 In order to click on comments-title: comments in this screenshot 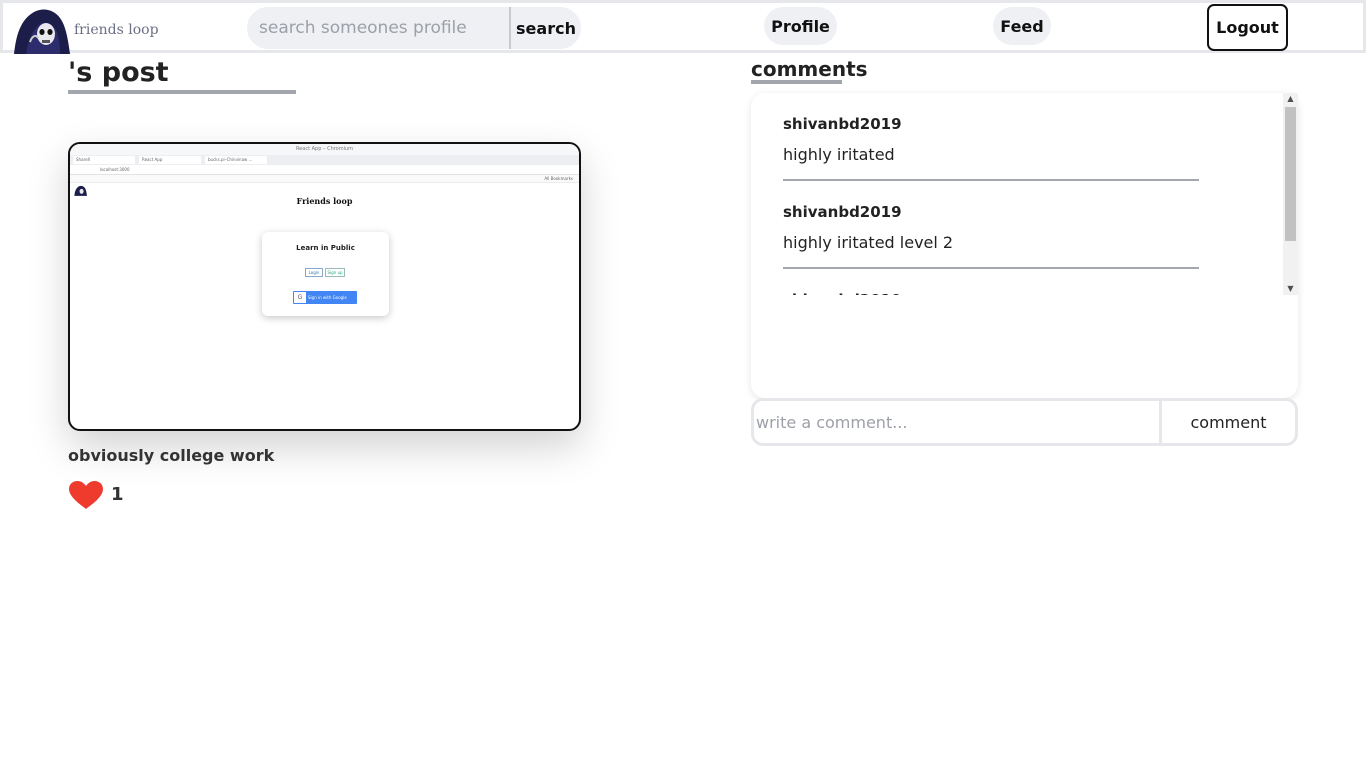, I will do `click(809, 69)`.